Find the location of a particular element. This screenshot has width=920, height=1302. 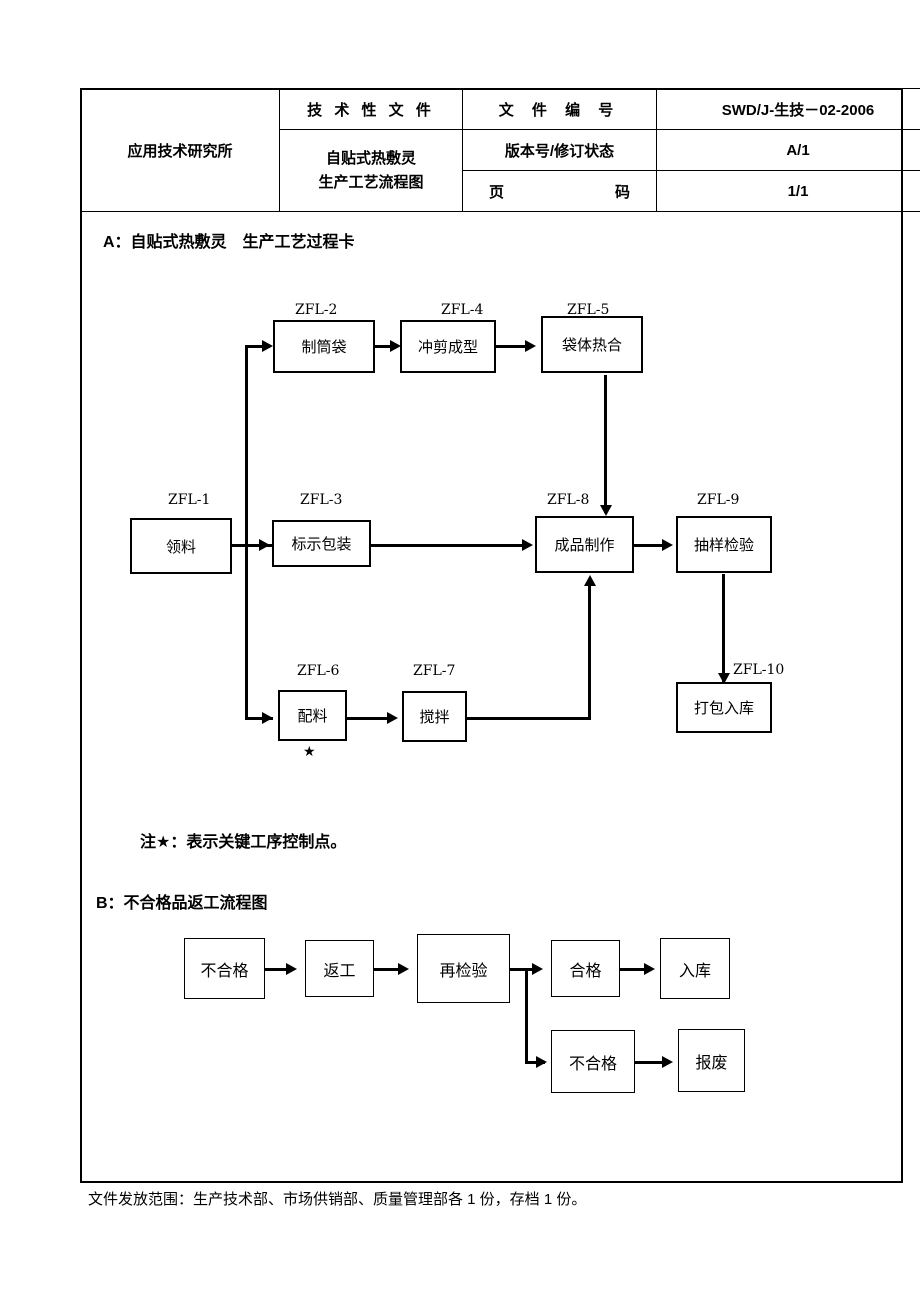

header-doc-name-line1: 自贴式热敷灵 is located at coordinates (370, 159).